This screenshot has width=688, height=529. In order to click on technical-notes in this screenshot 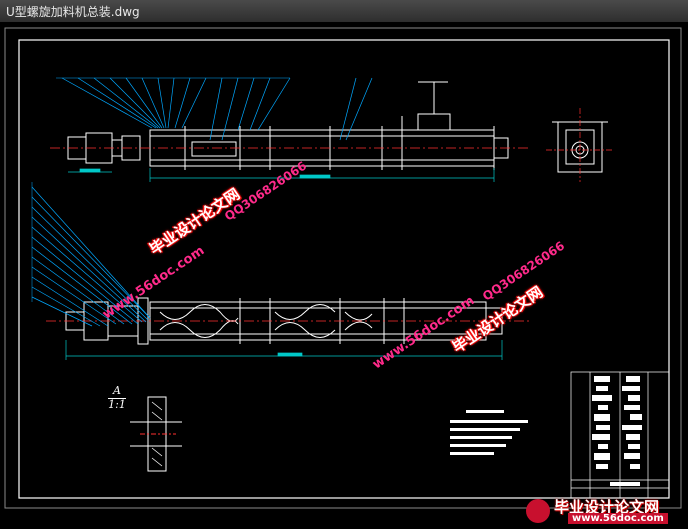, I will do `click(489, 432)`.